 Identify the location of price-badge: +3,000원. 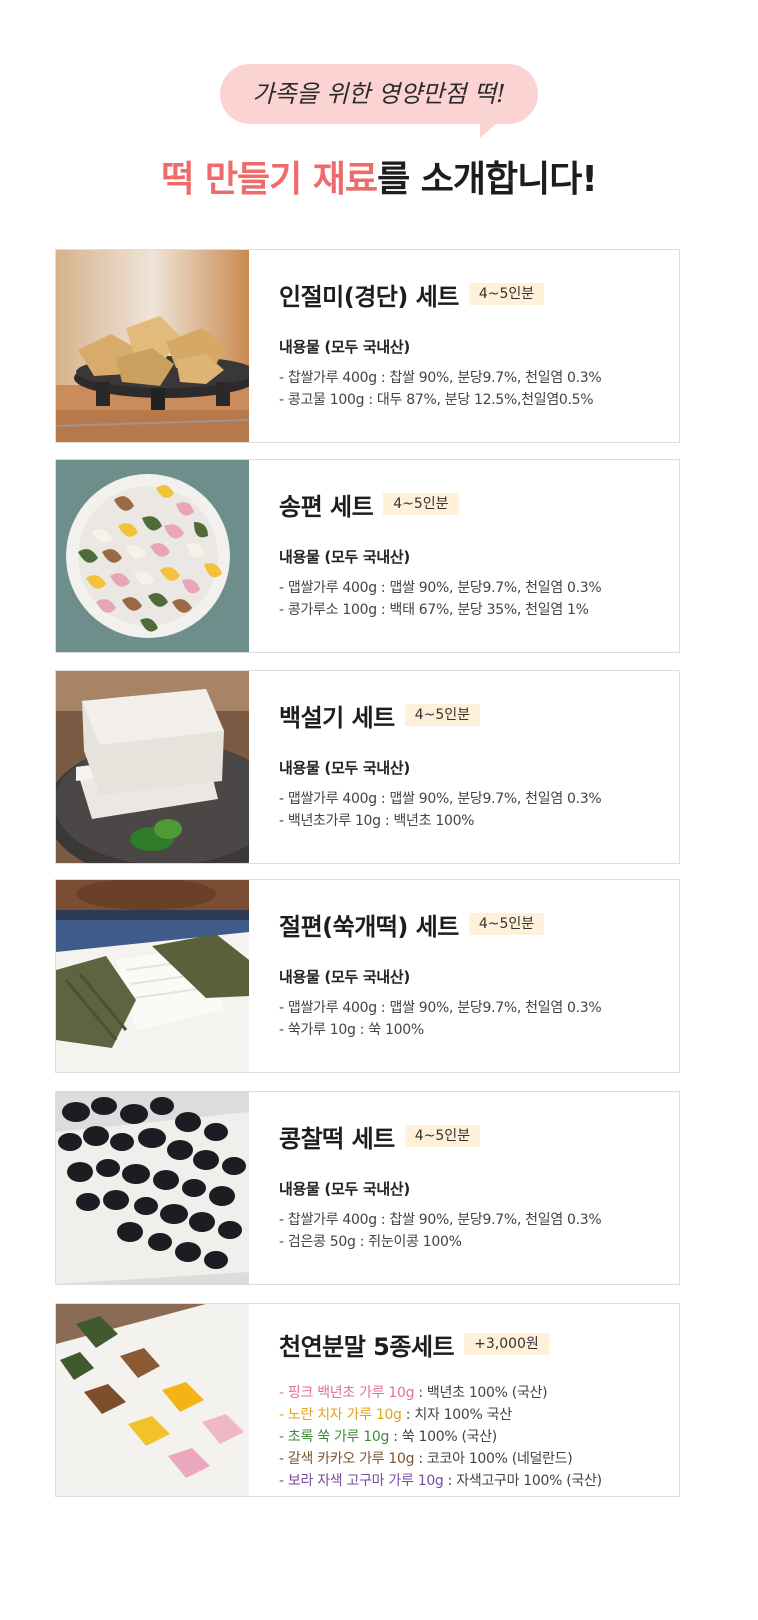
(506, 1344).